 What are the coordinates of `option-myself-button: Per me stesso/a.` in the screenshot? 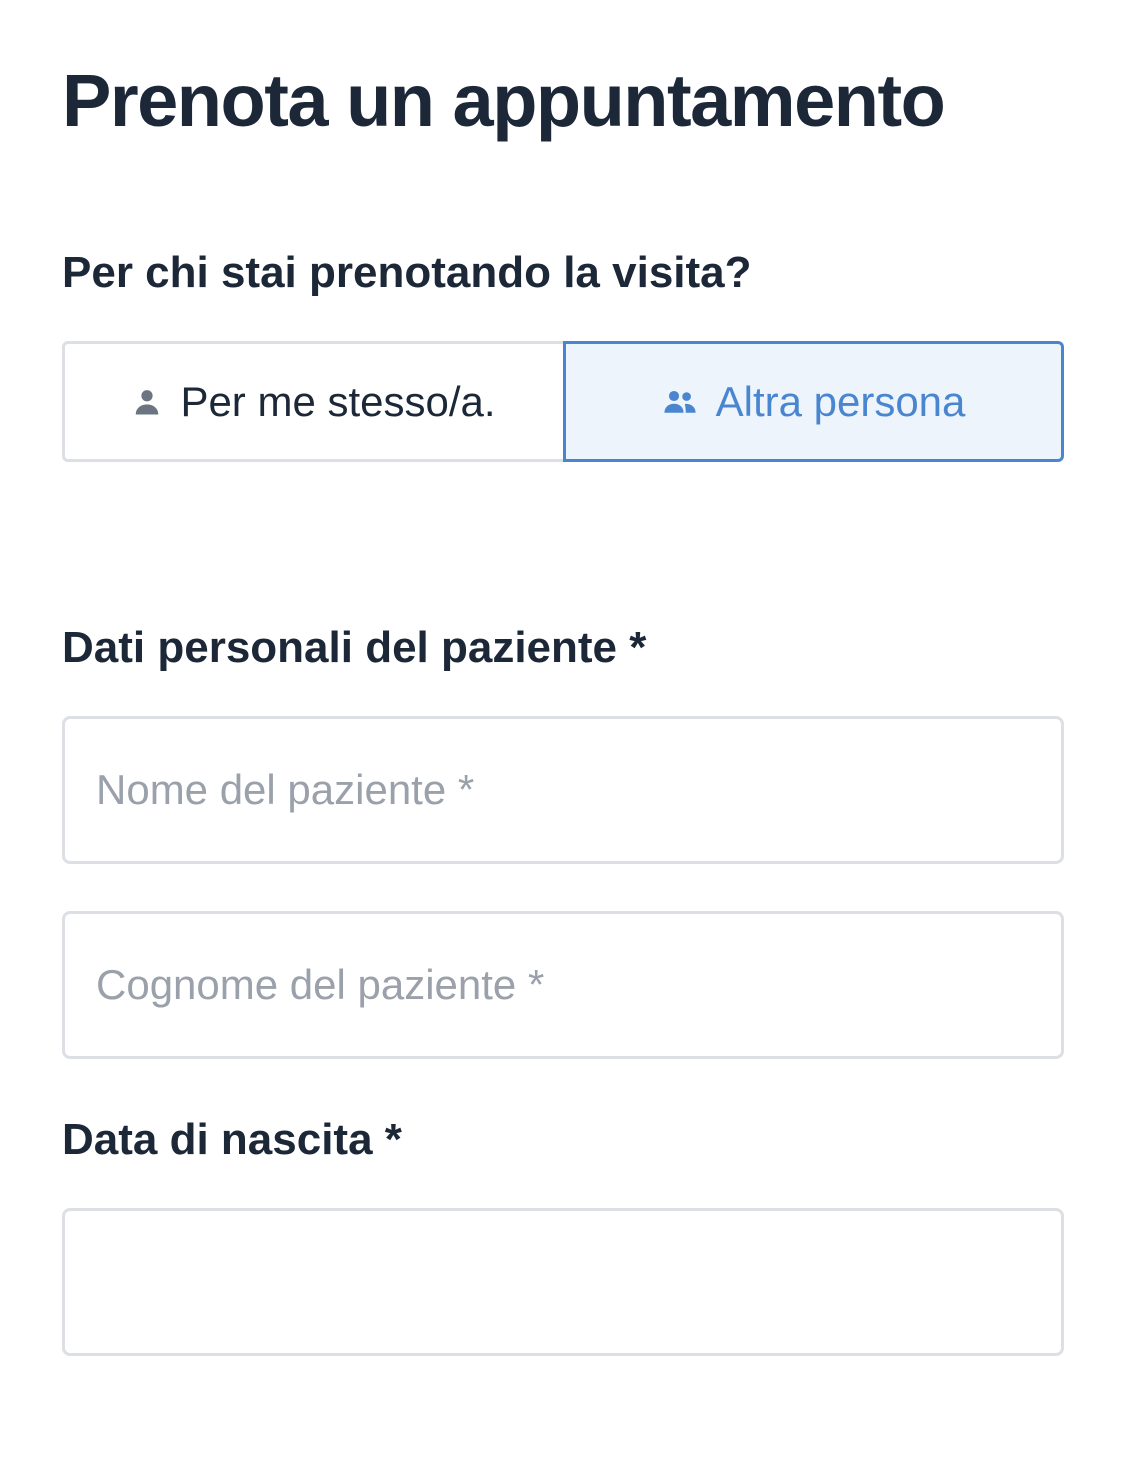 It's located at (312, 401).